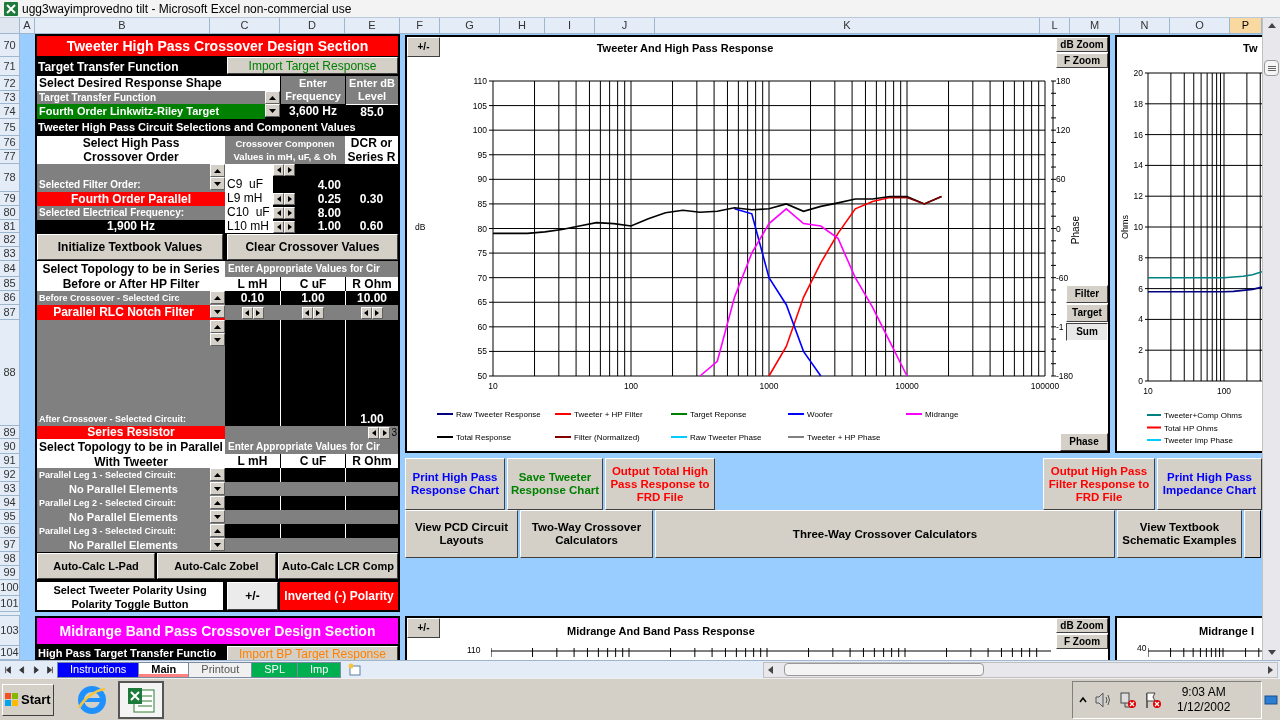  What do you see at coordinates (9, 558) in the screenshot?
I see `row-number: 98` at bounding box center [9, 558].